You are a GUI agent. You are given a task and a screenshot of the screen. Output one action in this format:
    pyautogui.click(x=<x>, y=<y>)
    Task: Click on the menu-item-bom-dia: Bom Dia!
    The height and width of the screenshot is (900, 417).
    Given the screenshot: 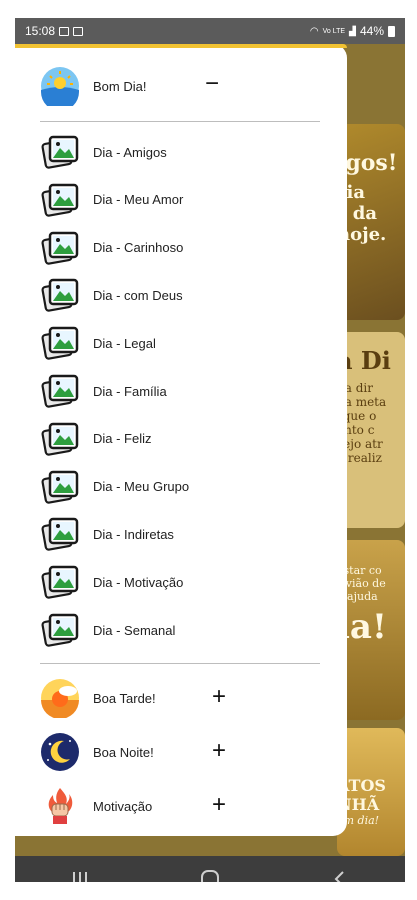 What is the action you would take?
    pyautogui.click(x=93, y=86)
    